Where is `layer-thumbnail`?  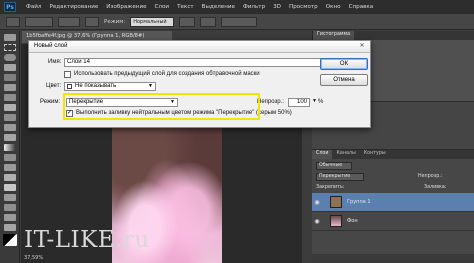 layer-thumbnail is located at coordinates (336, 221).